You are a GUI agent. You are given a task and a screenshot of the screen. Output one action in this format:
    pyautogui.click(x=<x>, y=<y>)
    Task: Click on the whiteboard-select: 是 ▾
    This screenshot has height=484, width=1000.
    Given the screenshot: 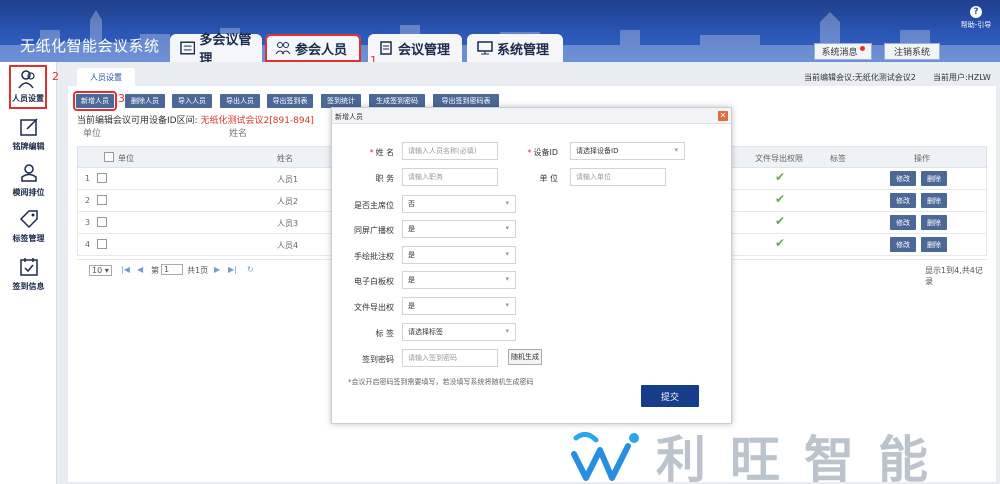 What is the action you would take?
    pyautogui.click(x=459, y=280)
    